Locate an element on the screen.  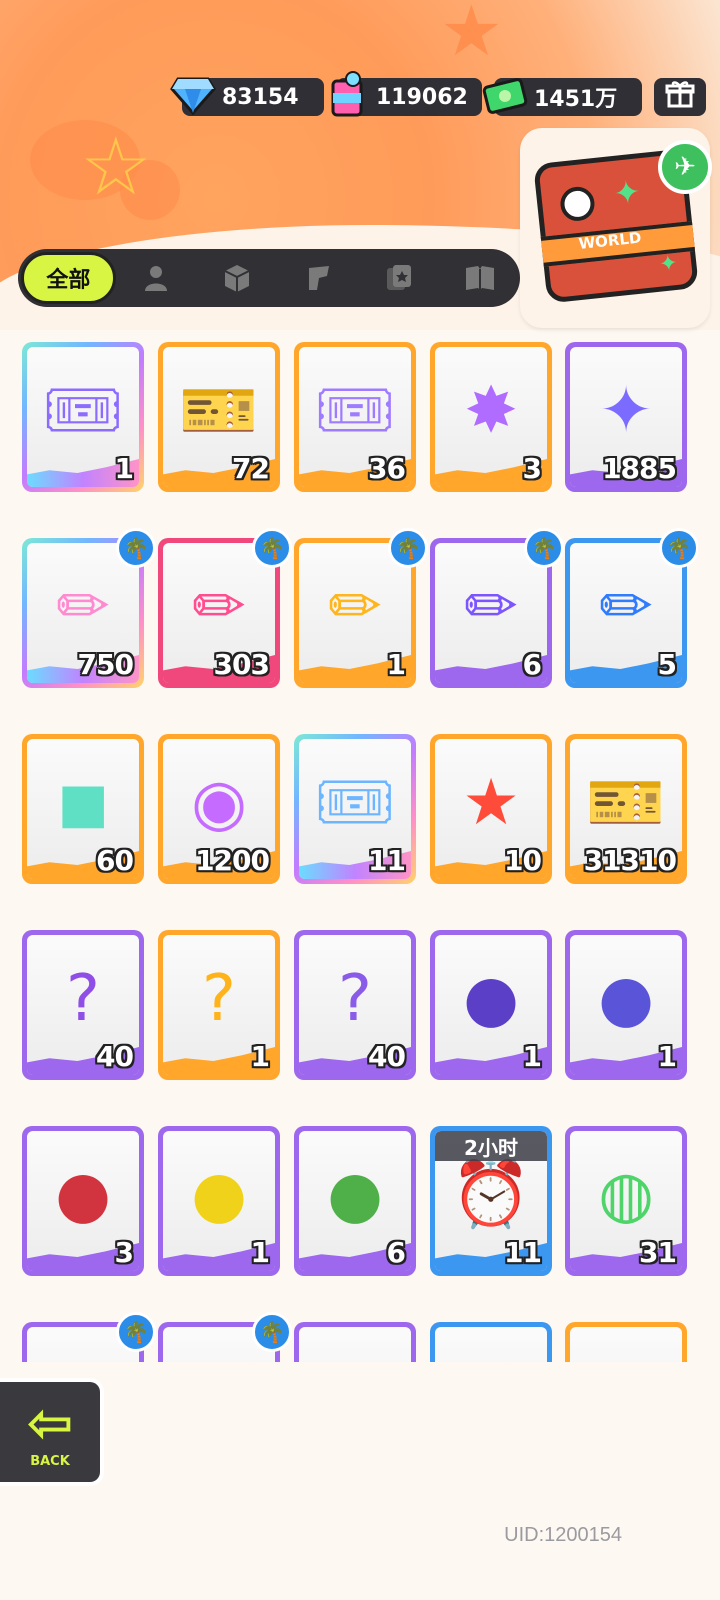
inventory-item: ◍ 31 is located at coordinates (626, 1201).